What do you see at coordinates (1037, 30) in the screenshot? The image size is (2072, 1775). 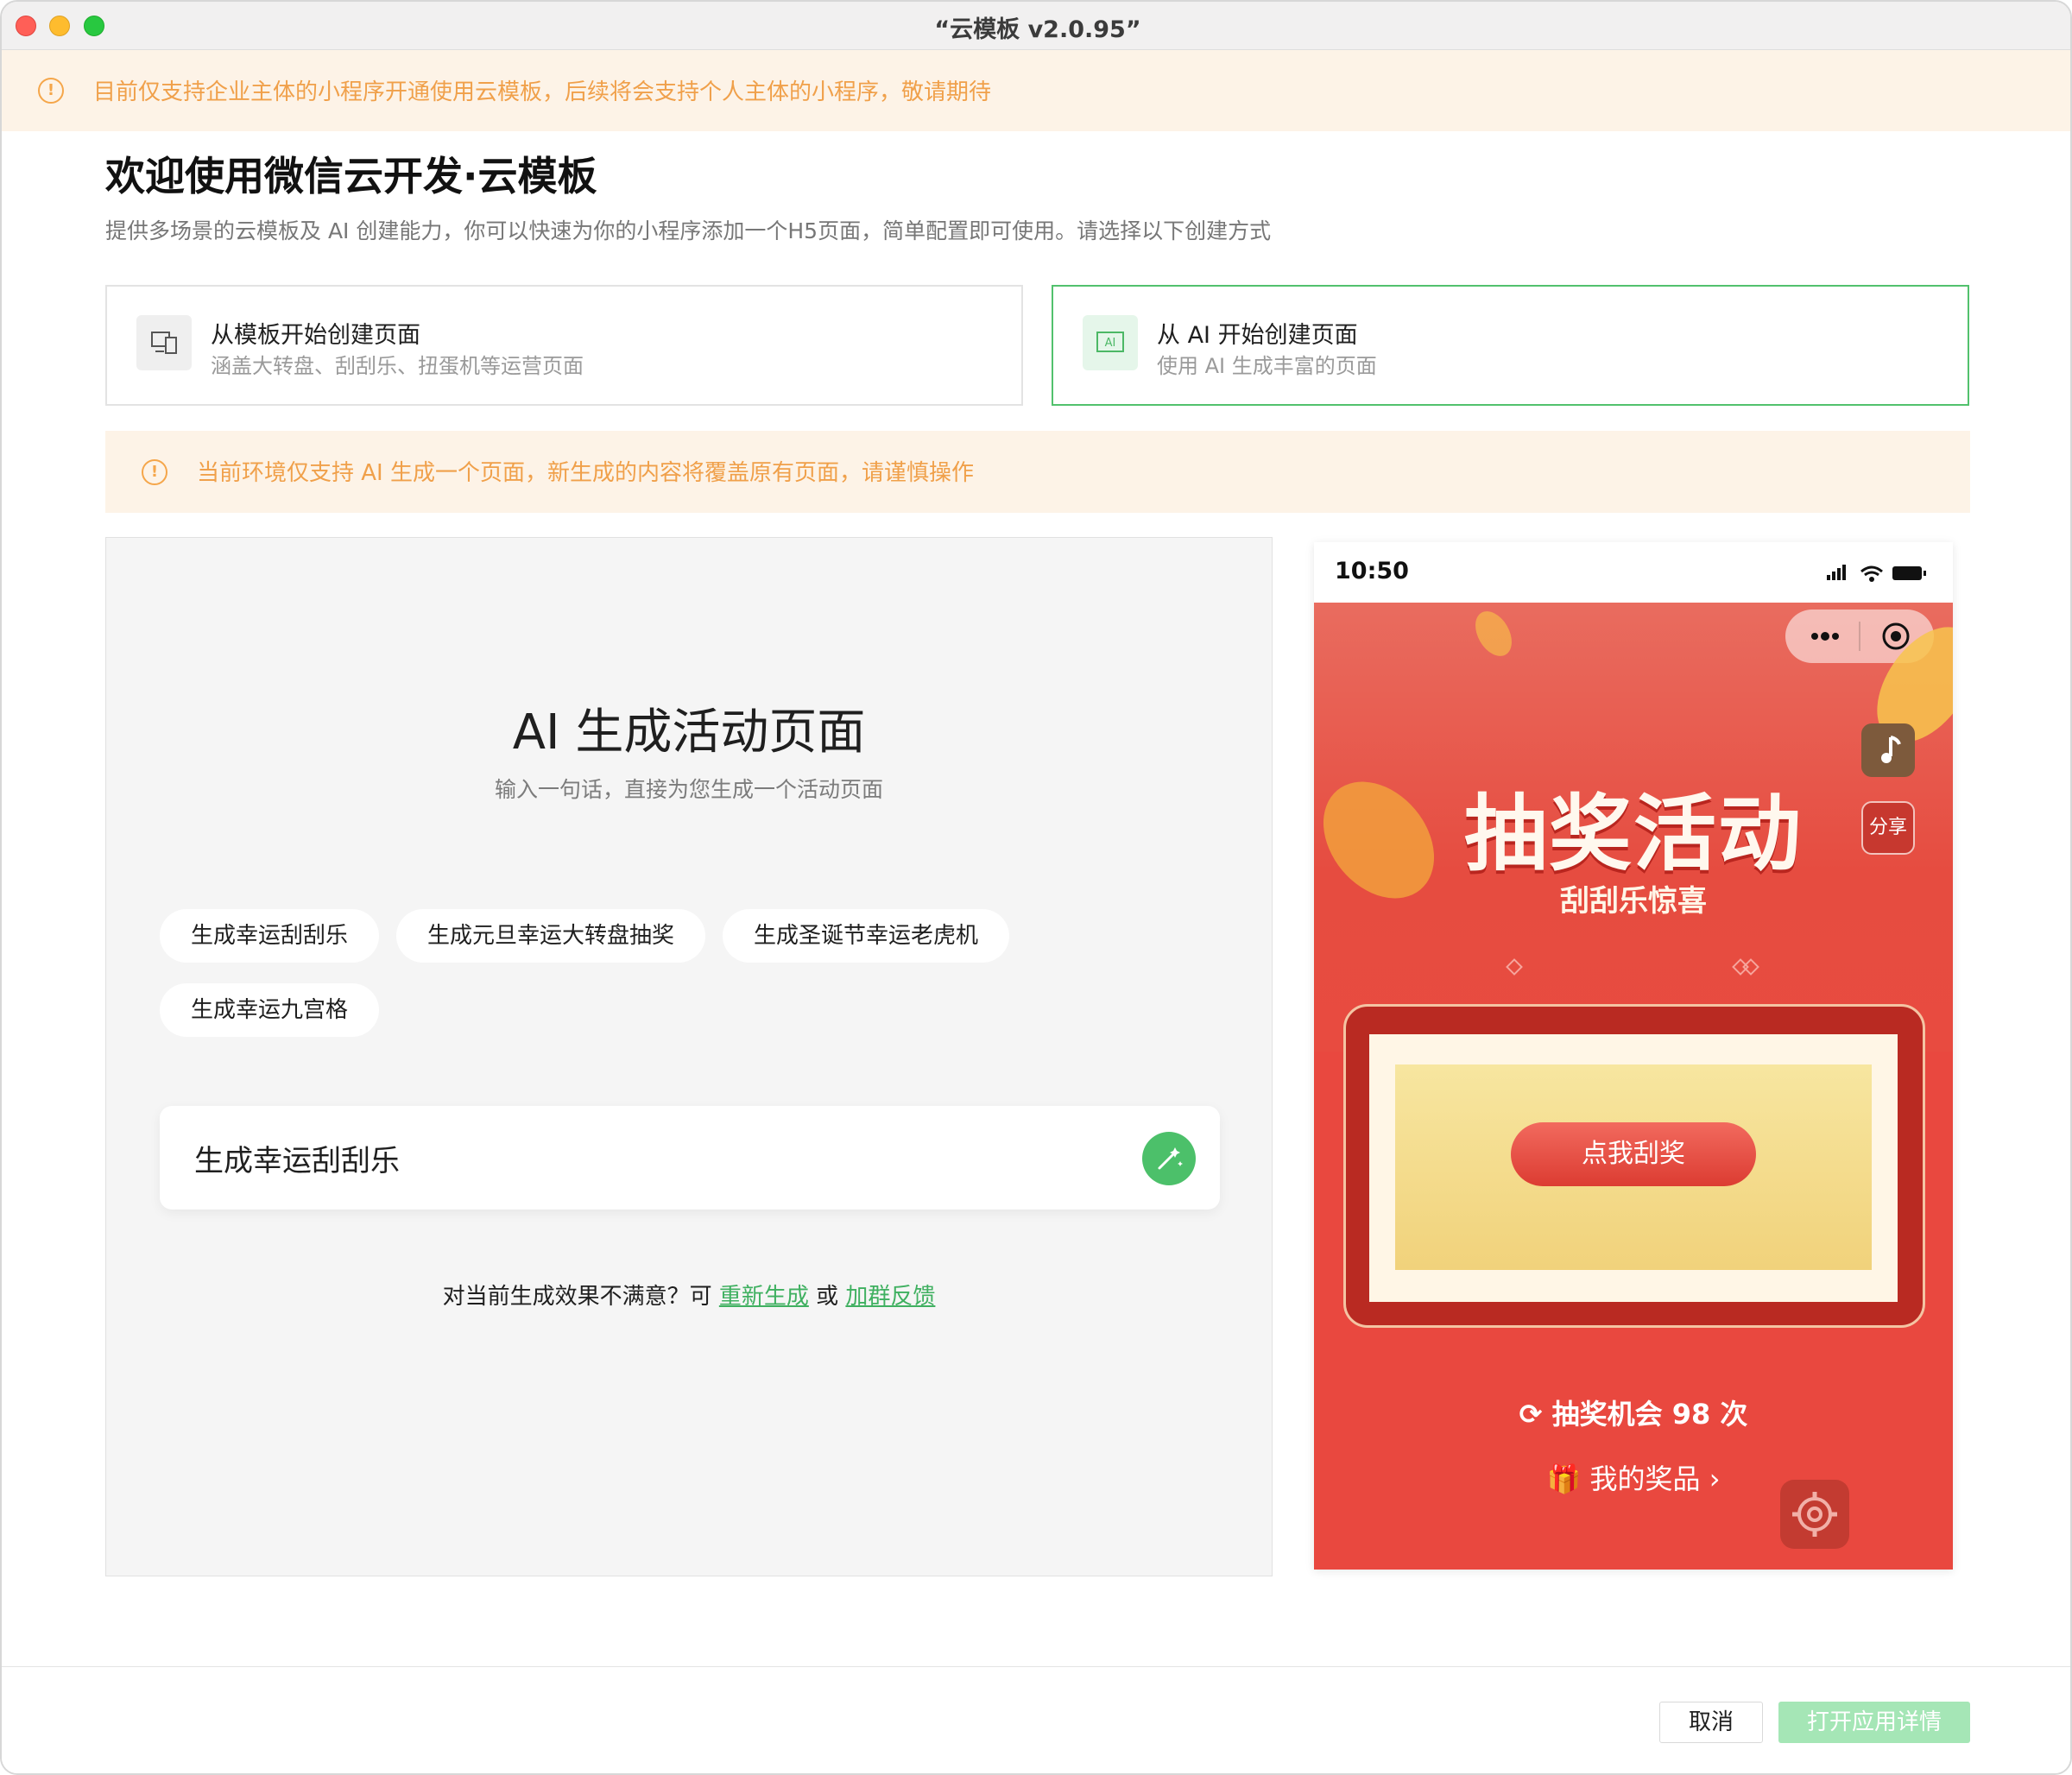 I see `window-title: “云模板 v2.0.95”` at bounding box center [1037, 30].